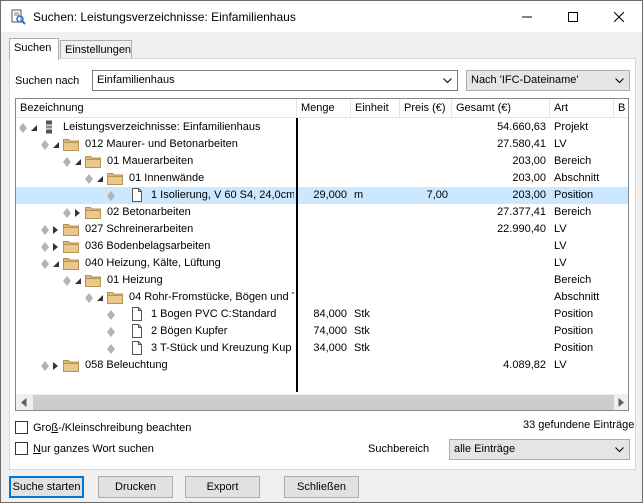 Image resolution: width=643 pixels, height=503 pixels. Describe the element at coordinates (322, 246) in the screenshot. I see `table-row: 036 Bodenbelagsarbeiten LV` at that location.